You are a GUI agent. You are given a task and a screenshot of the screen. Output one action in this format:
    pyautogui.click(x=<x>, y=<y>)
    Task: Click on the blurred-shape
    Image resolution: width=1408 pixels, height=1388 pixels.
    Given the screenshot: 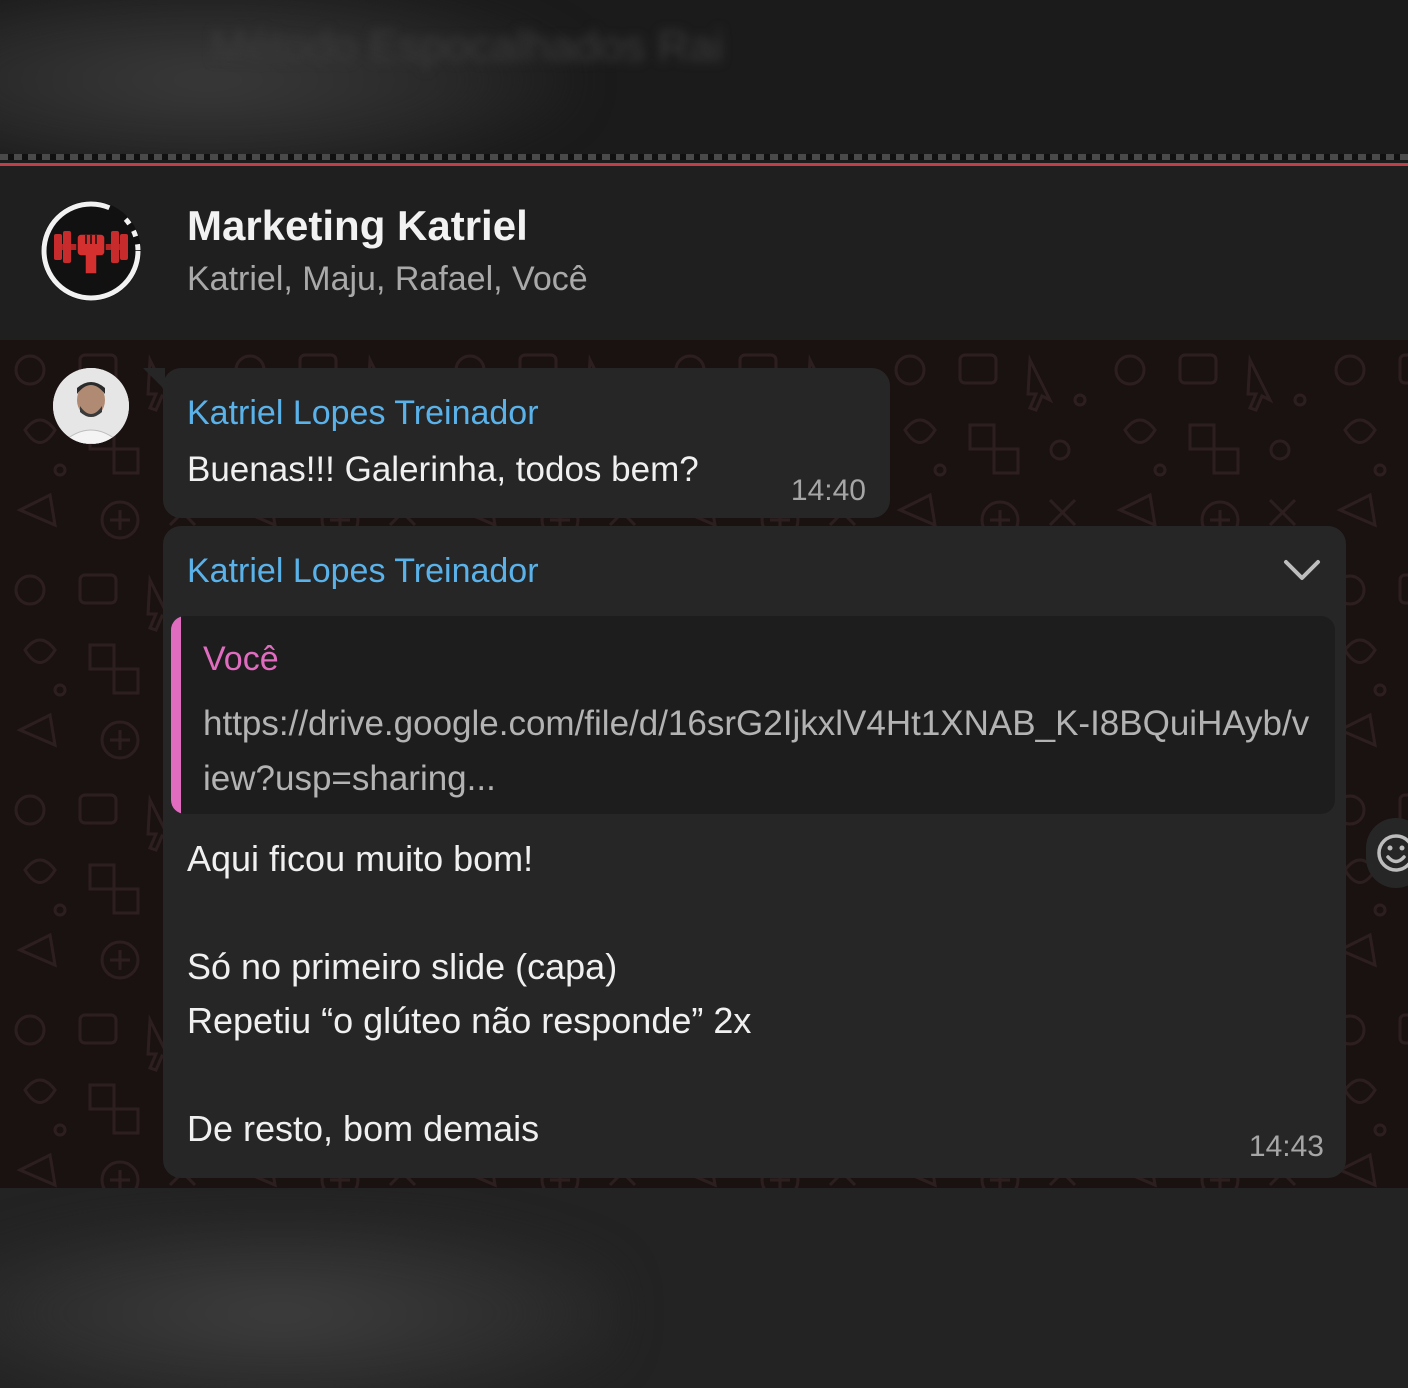 What is the action you would take?
    pyautogui.click(x=310, y=1303)
    